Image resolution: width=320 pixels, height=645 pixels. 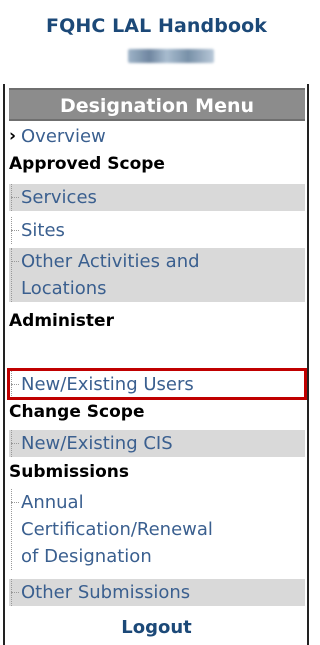 I want to click on menu-item-new-existing-users: New/Existing Users, so click(x=157, y=384).